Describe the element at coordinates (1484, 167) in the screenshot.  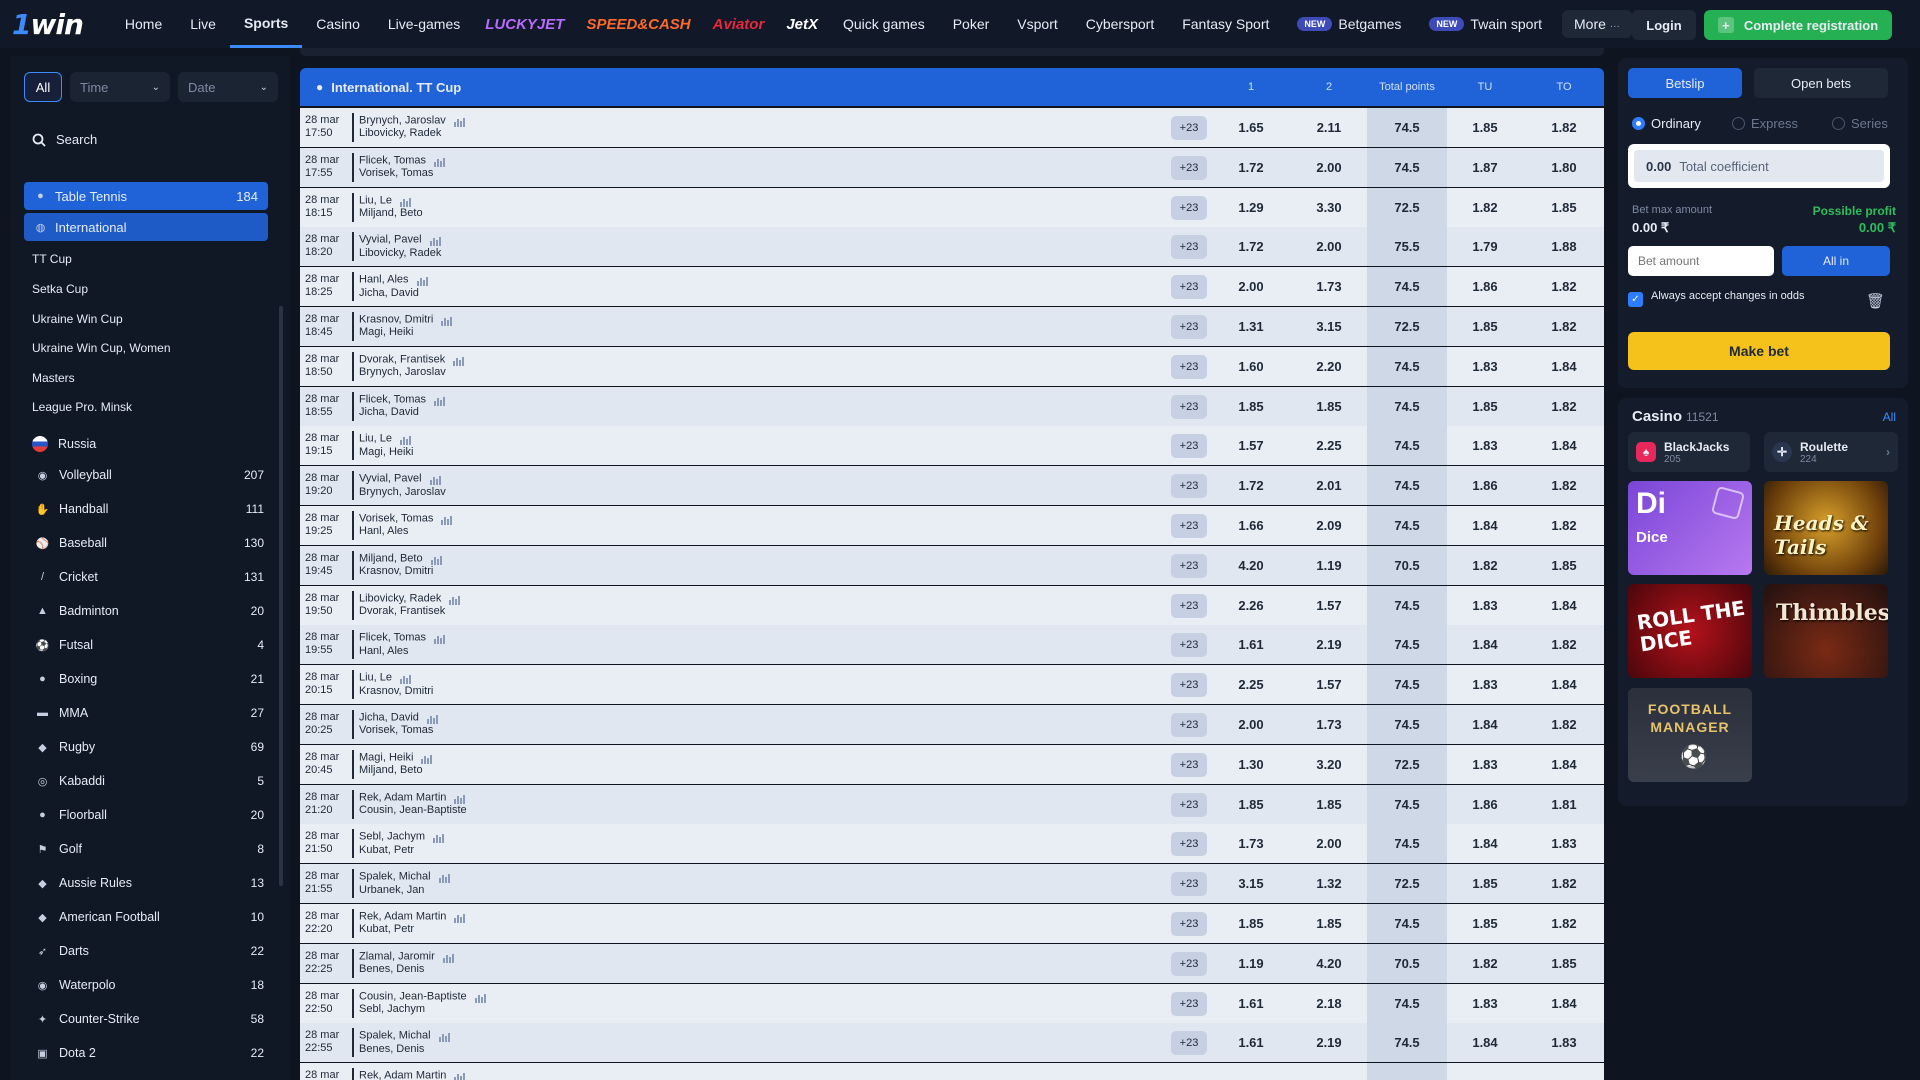
I see `odd-total-under: 1.87` at that location.